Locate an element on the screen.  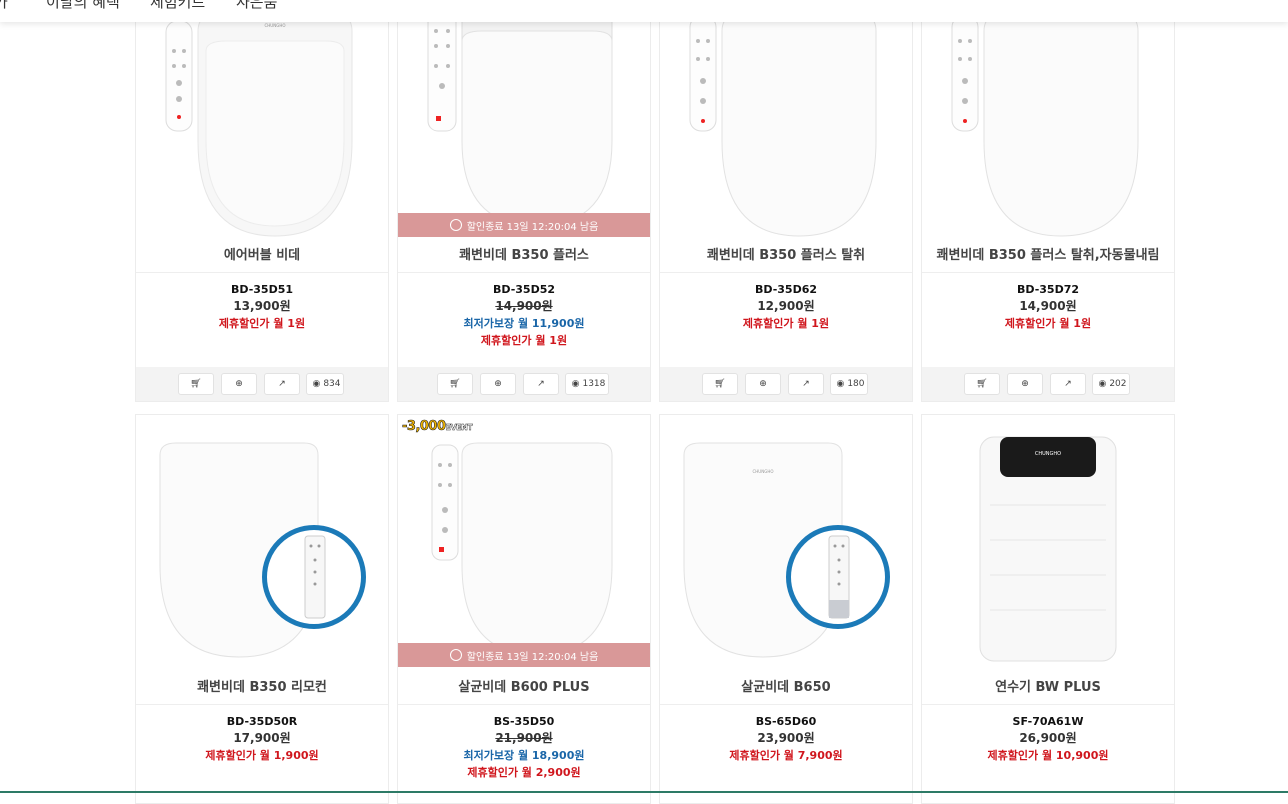
view-count: ◉ 180 is located at coordinates (849, 384).